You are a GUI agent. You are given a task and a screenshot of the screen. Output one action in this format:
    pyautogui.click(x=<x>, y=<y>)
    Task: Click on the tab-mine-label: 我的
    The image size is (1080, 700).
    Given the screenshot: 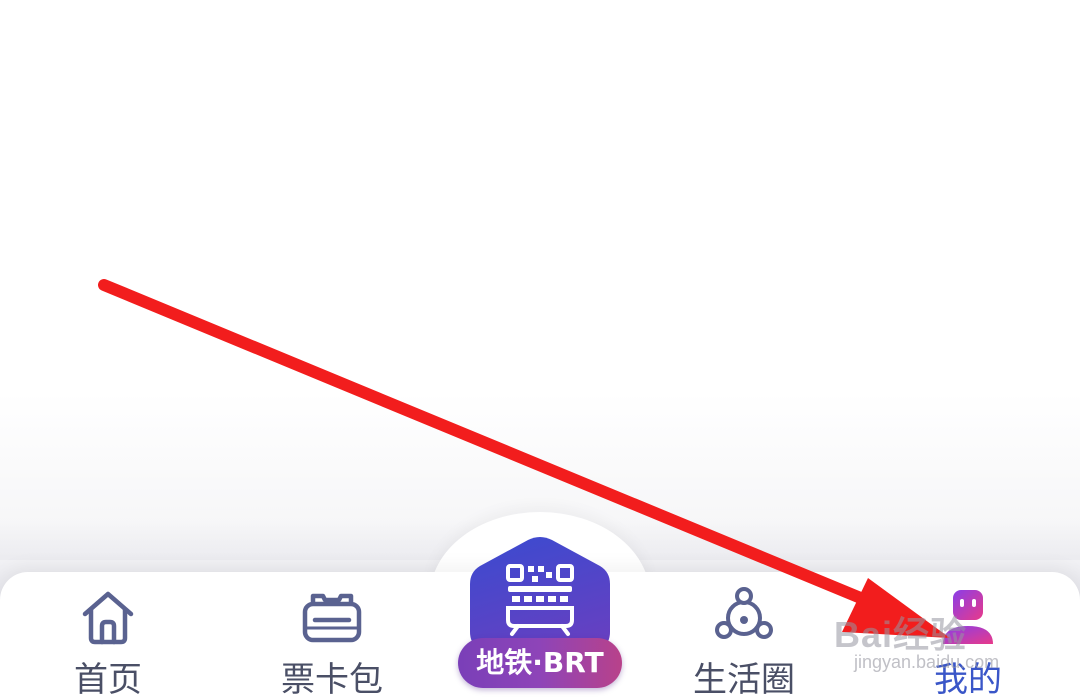 What is the action you would take?
    pyautogui.click(x=968, y=680)
    